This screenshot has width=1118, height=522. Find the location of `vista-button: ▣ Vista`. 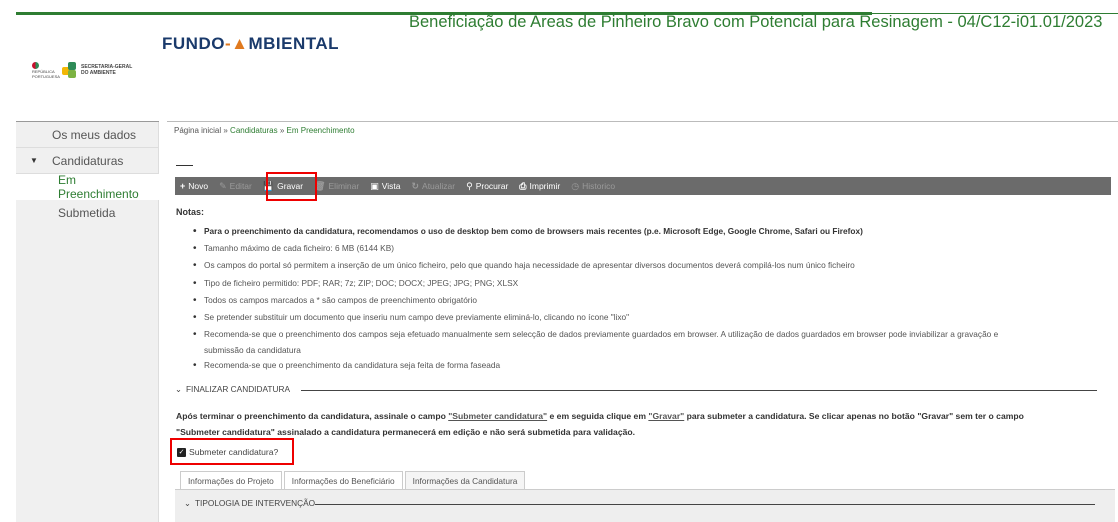

vista-button: ▣ Vista is located at coordinates (385, 186).